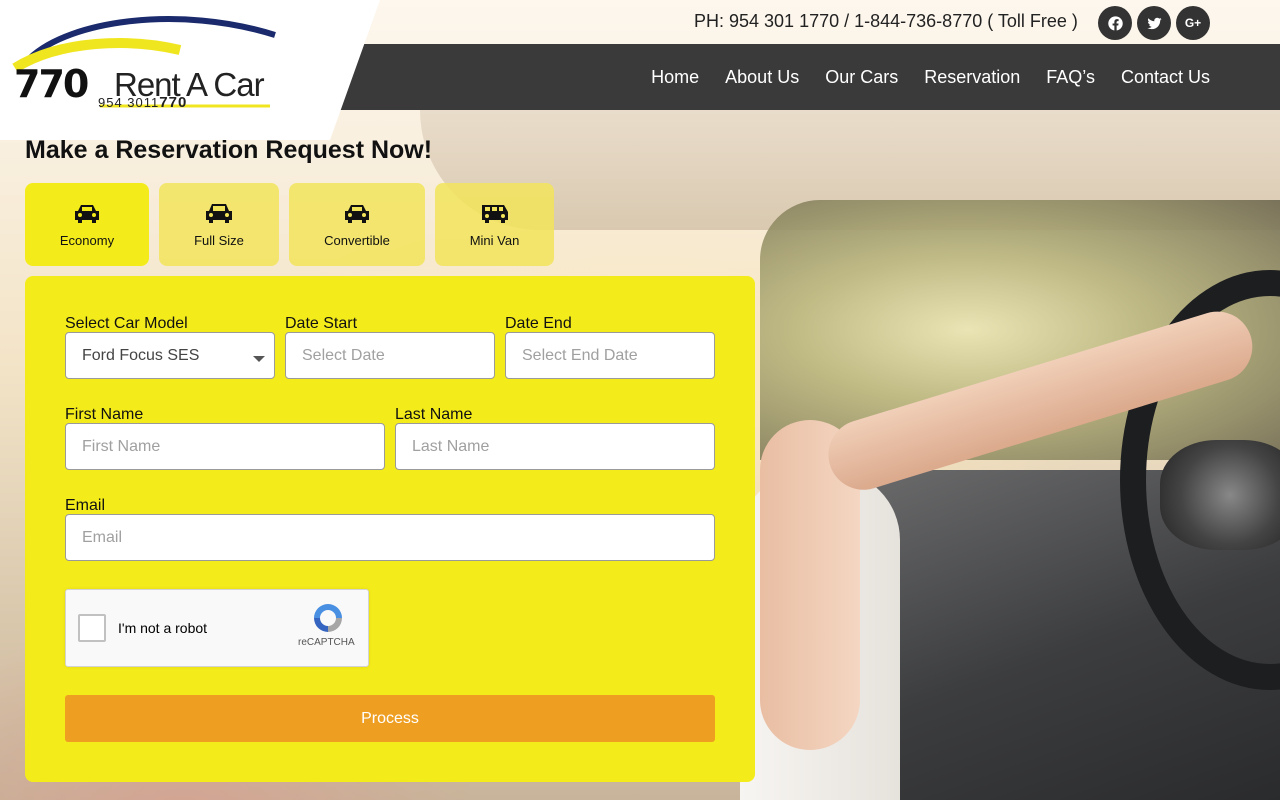  I want to click on date-start-input, so click(390, 355).